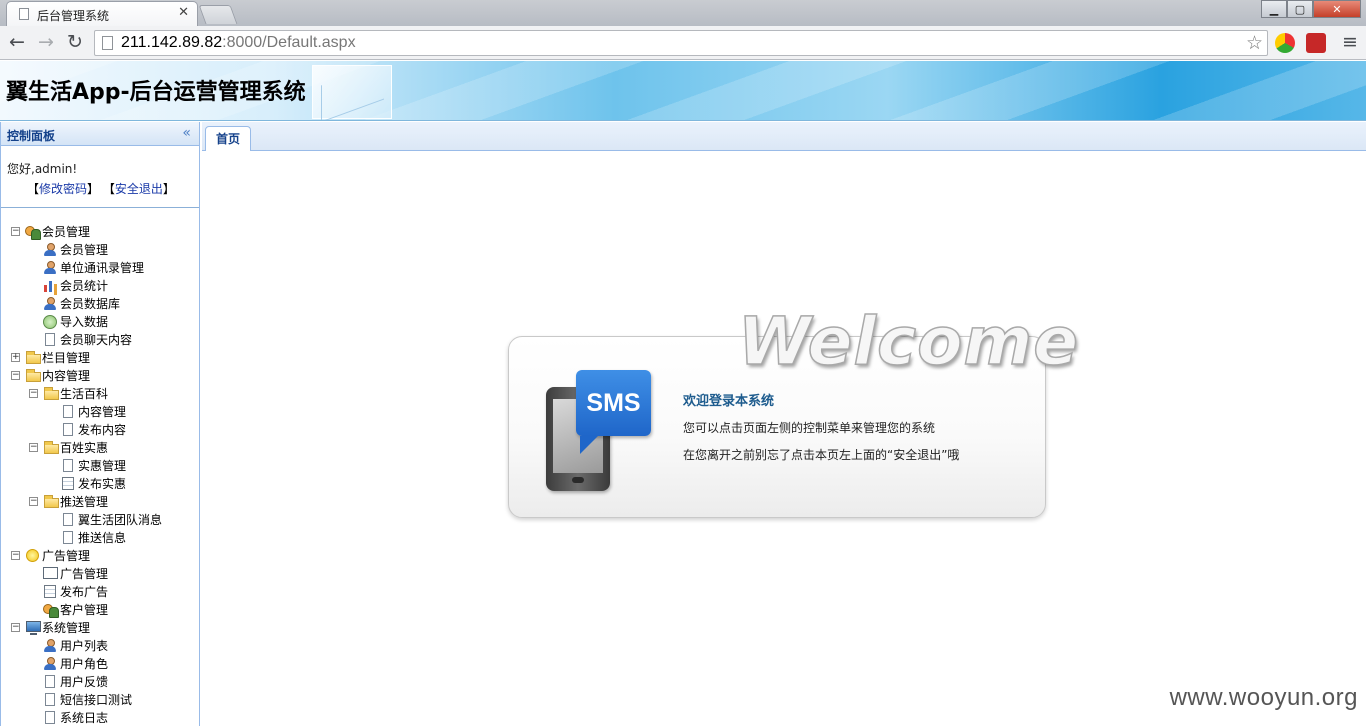 The height and width of the screenshot is (727, 1366). I want to click on tree-node-label: 实惠管理, so click(102, 466).